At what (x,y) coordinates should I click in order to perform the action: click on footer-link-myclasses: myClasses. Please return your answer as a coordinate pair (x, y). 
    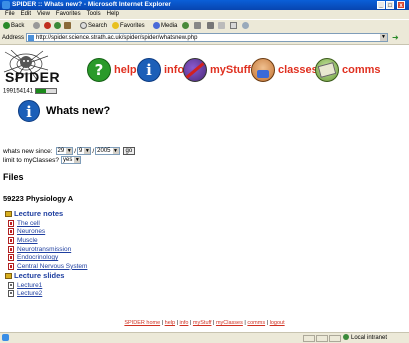
    Looking at the image, I should click on (229, 323).